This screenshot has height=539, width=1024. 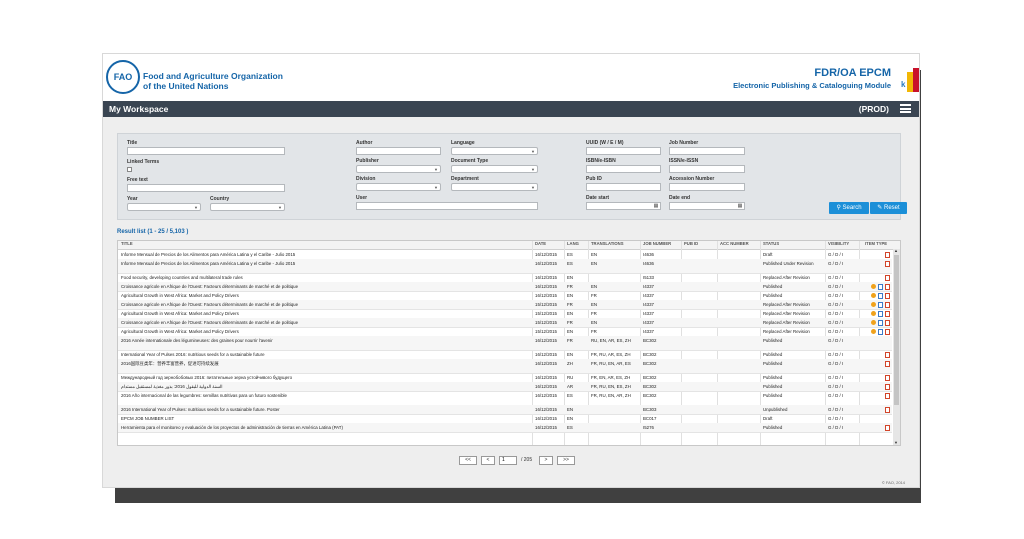 What do you see at coordinates (623, 169) in the screenshot?
I see `isbn-input` at bounding box center [623, 169].